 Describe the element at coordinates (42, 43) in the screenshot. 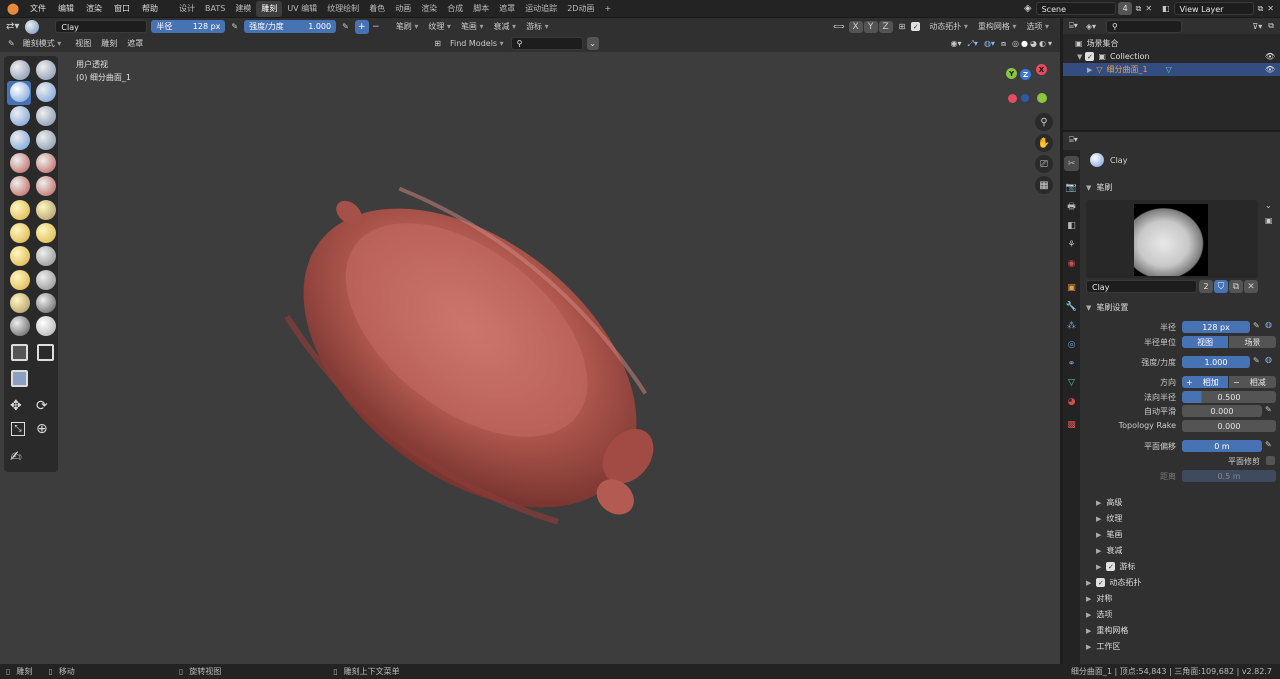

I see `mode-selector: 雕刻模式` at that location.